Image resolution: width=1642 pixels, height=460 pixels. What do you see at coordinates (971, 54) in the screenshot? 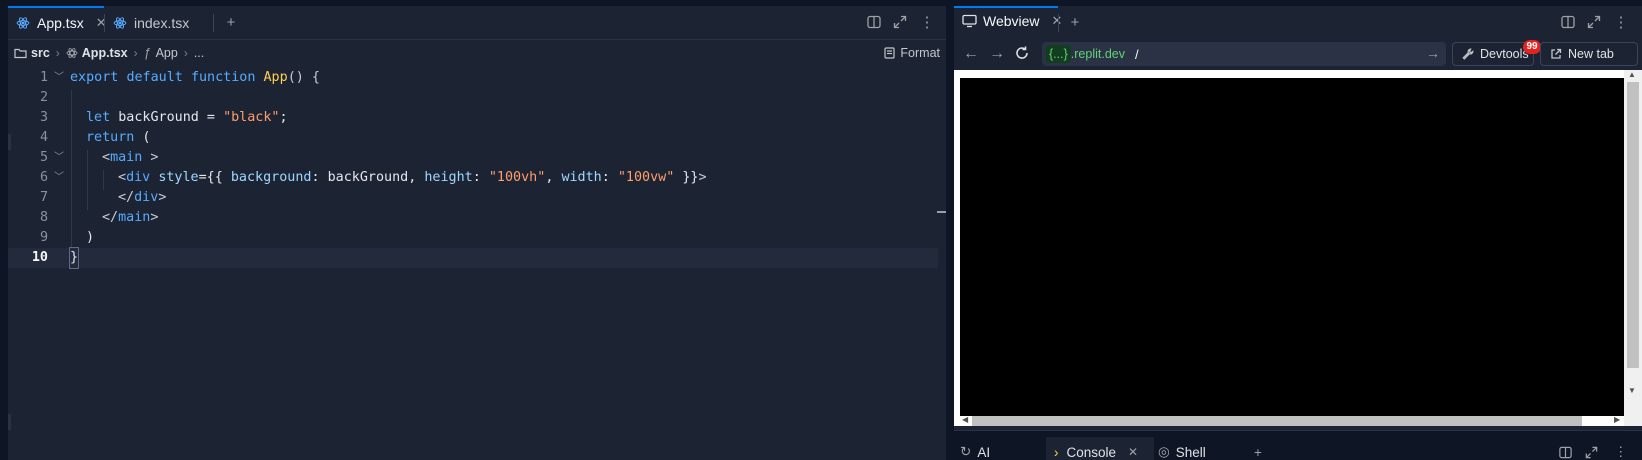
I see `back-arrow-icon: ←` at bounding box center [971, 54].